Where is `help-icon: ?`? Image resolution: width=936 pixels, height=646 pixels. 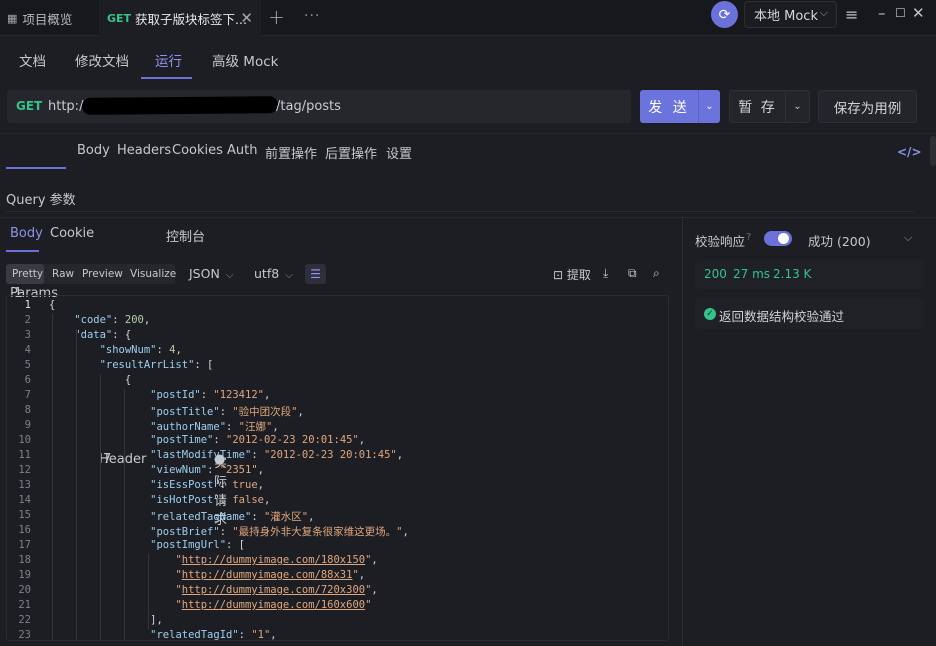 help-icon: ? is located at coordinates (748, 237).